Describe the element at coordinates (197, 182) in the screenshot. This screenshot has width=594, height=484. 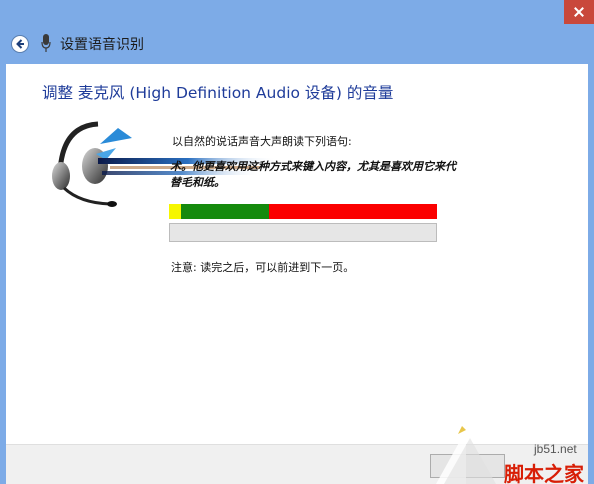
I see `read-aloud-line-2: 替毛和纸。` at that location.